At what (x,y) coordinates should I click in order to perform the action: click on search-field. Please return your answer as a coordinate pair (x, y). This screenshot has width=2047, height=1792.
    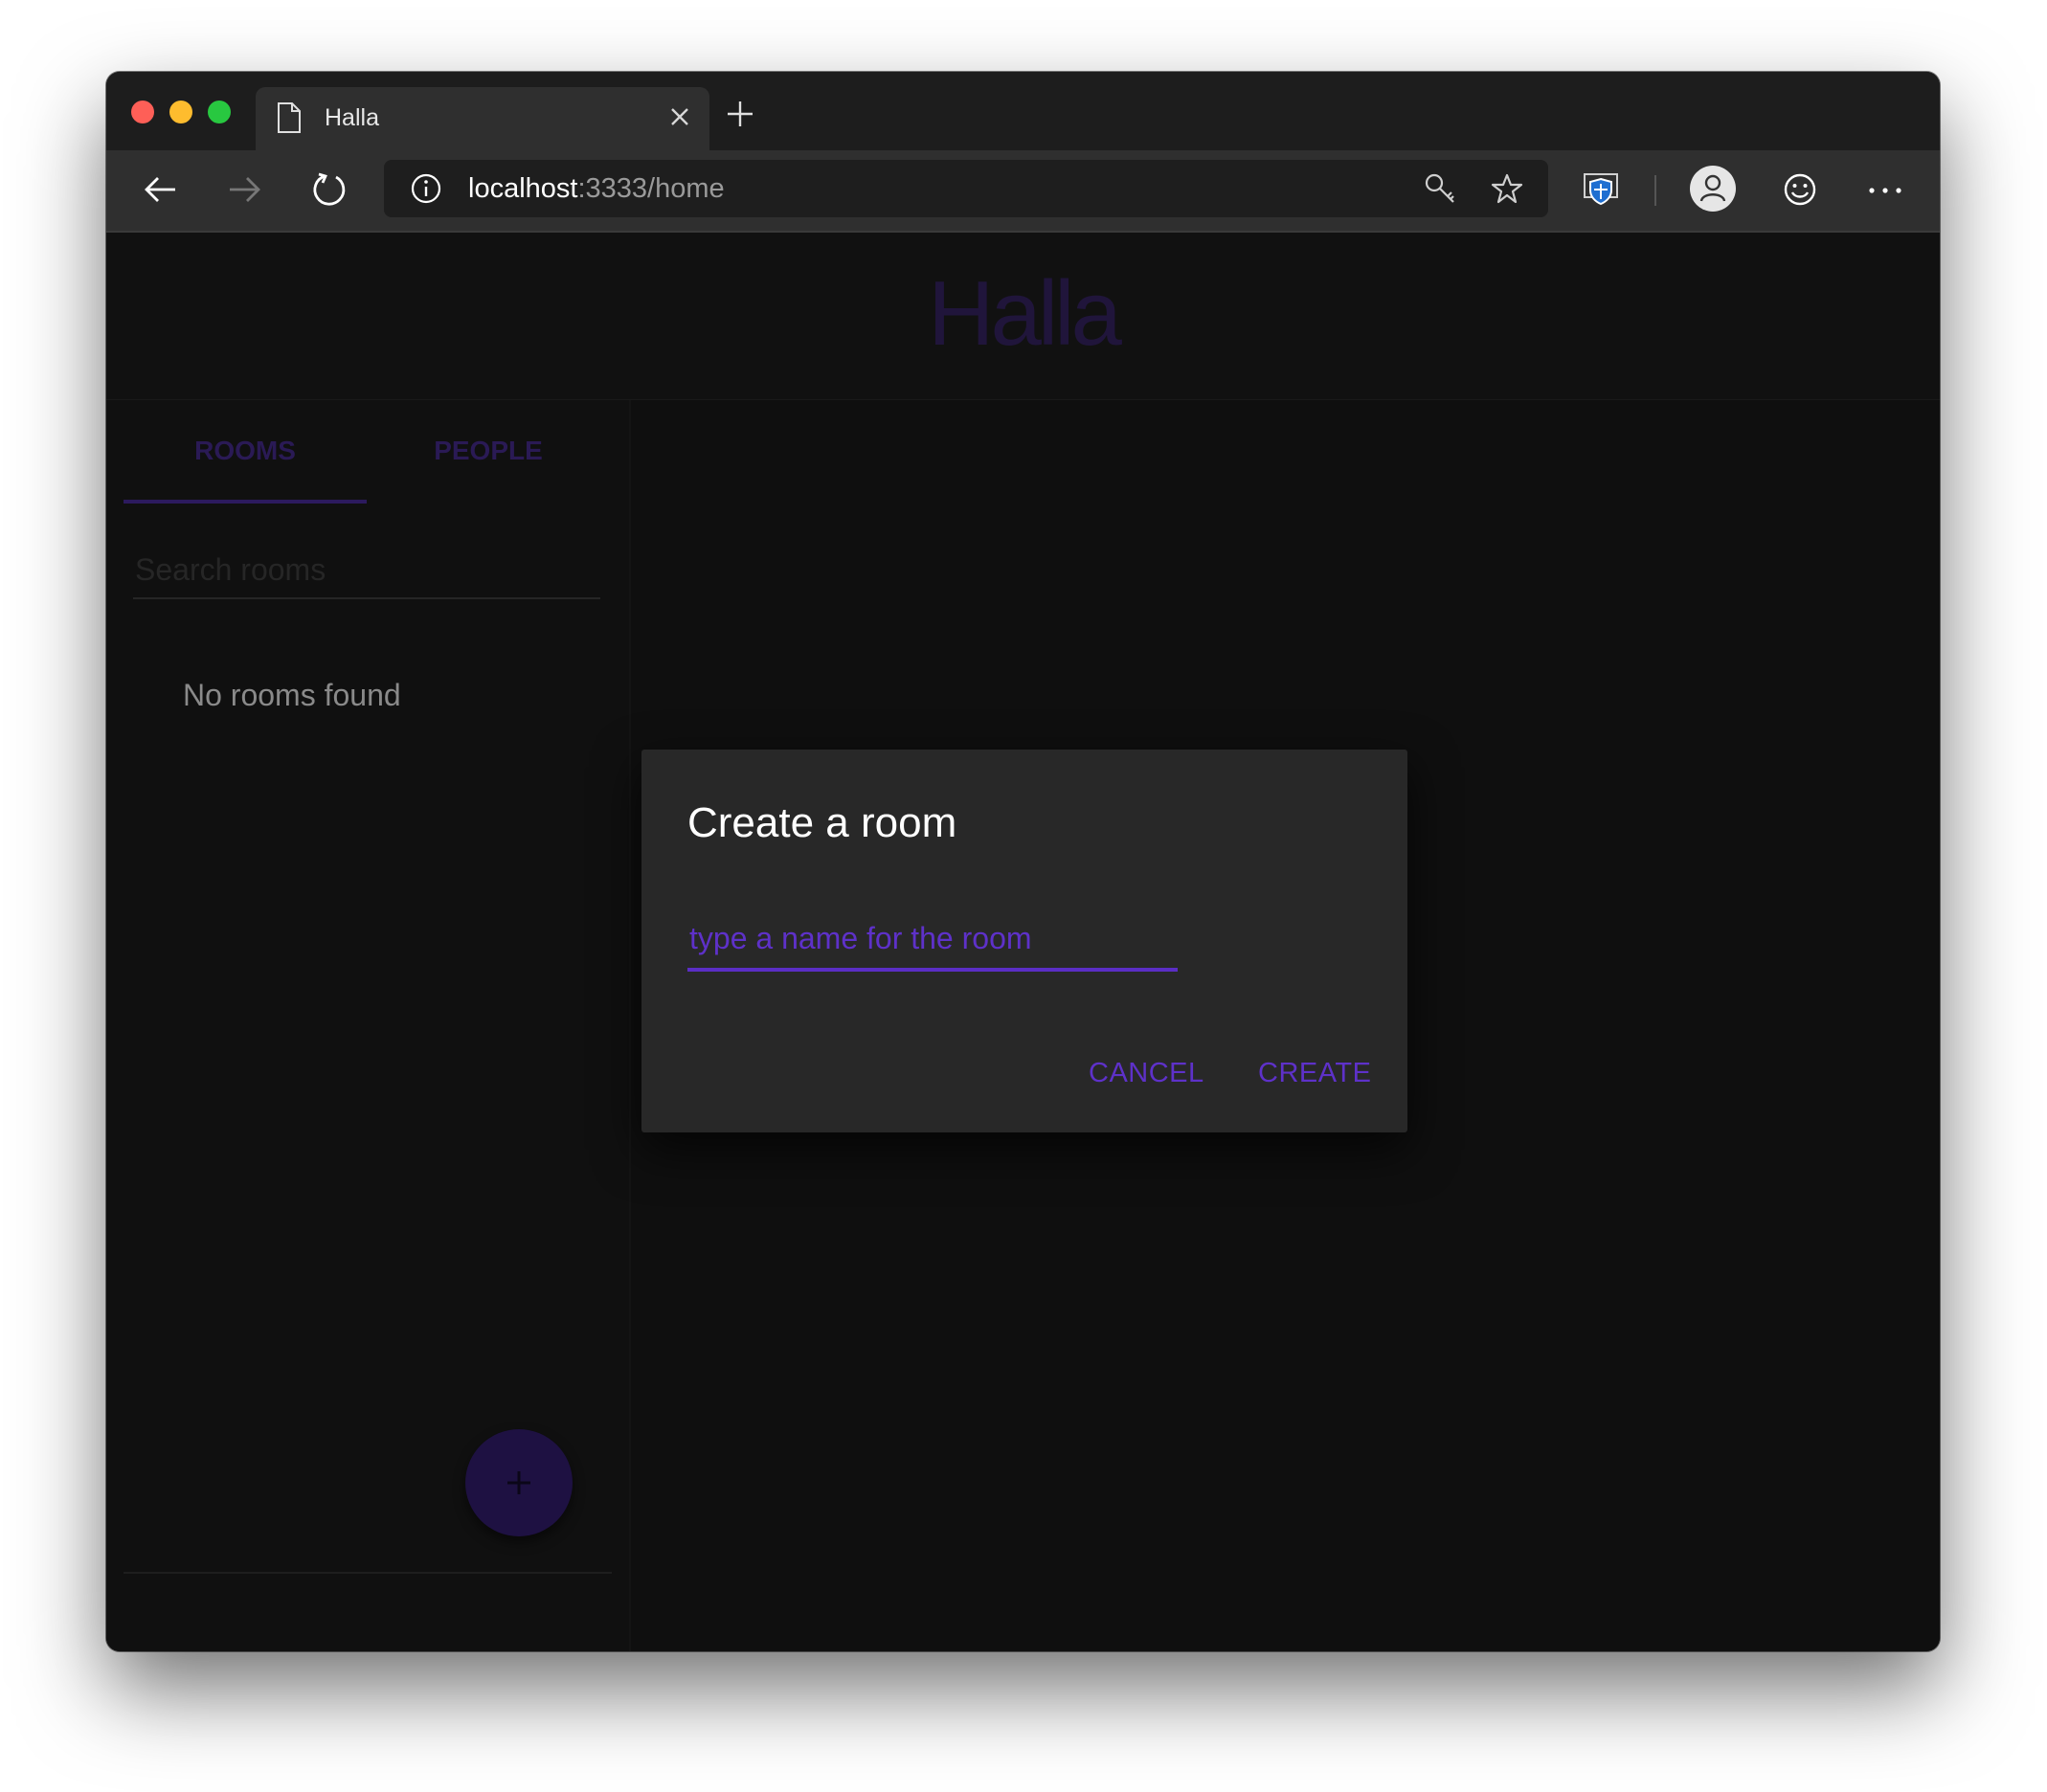
    Looking at the image, I should click on (368, 571).